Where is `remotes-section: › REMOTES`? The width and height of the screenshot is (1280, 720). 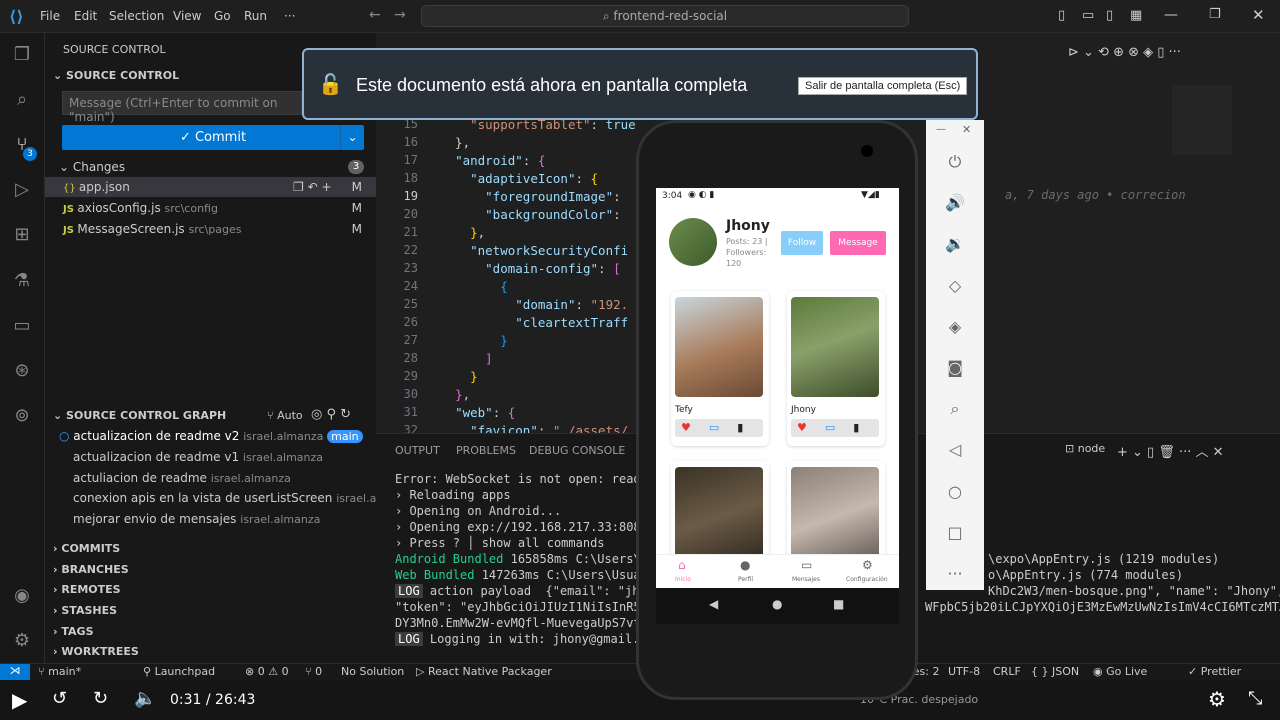 remotes-section: › REMOTES is located at coordinates (210, 590).